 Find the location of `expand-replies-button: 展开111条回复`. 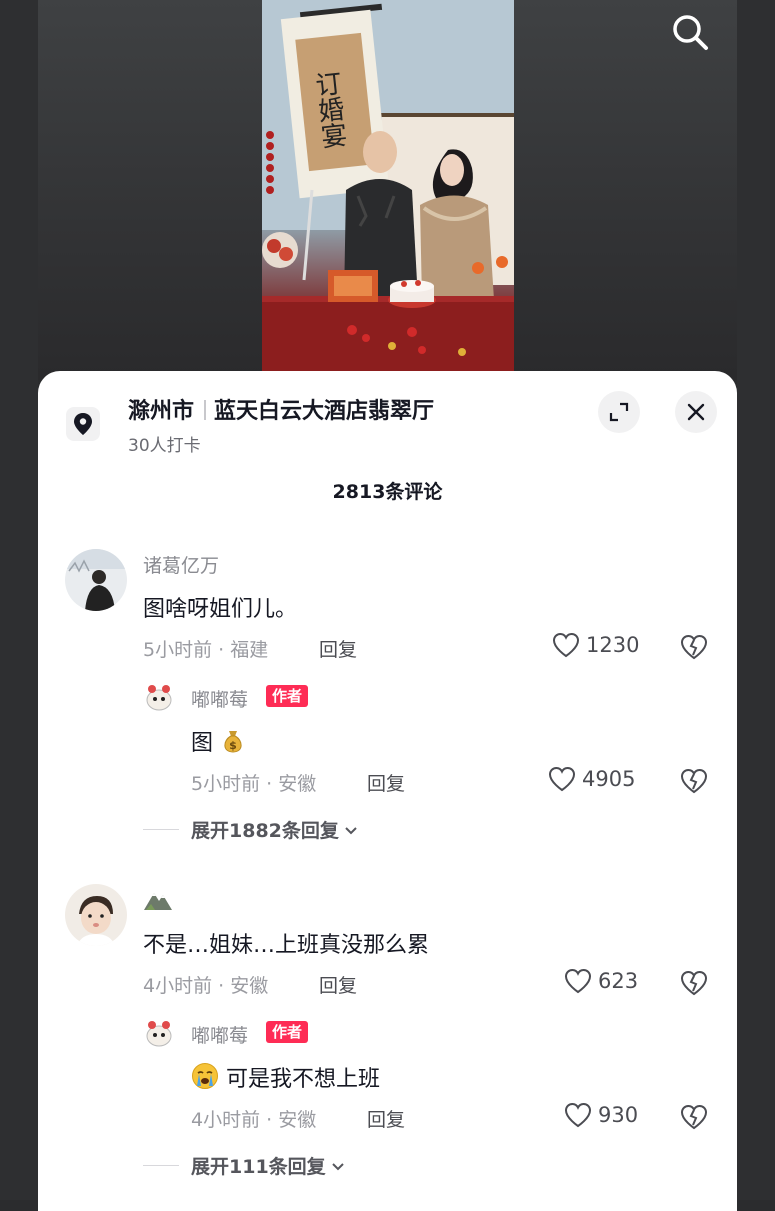

expand-replies-button: 展开111条回复 is located at coordinates (244, 1165).